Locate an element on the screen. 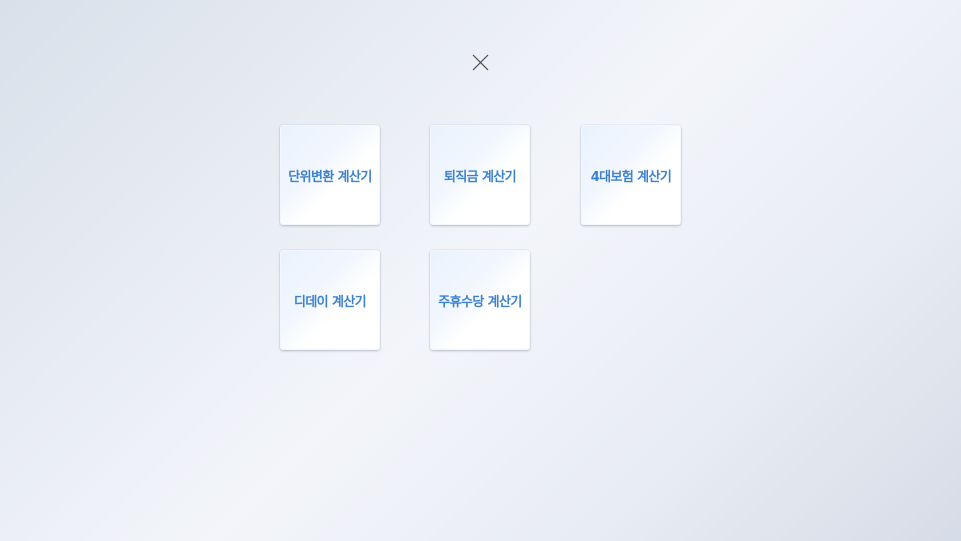 Image resolution: width=961 pixels, height=541 pixels. card-label: 4대보험 계산기 is located at coordinates (631, 177).